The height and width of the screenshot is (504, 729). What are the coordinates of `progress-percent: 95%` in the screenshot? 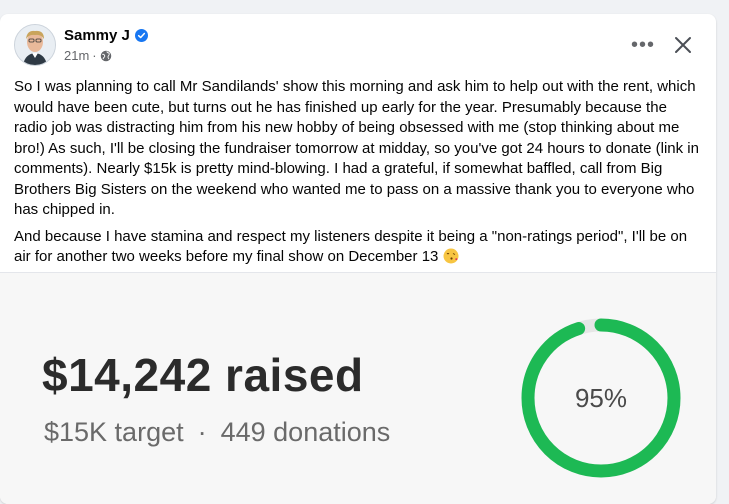 It's located at (601, 397).